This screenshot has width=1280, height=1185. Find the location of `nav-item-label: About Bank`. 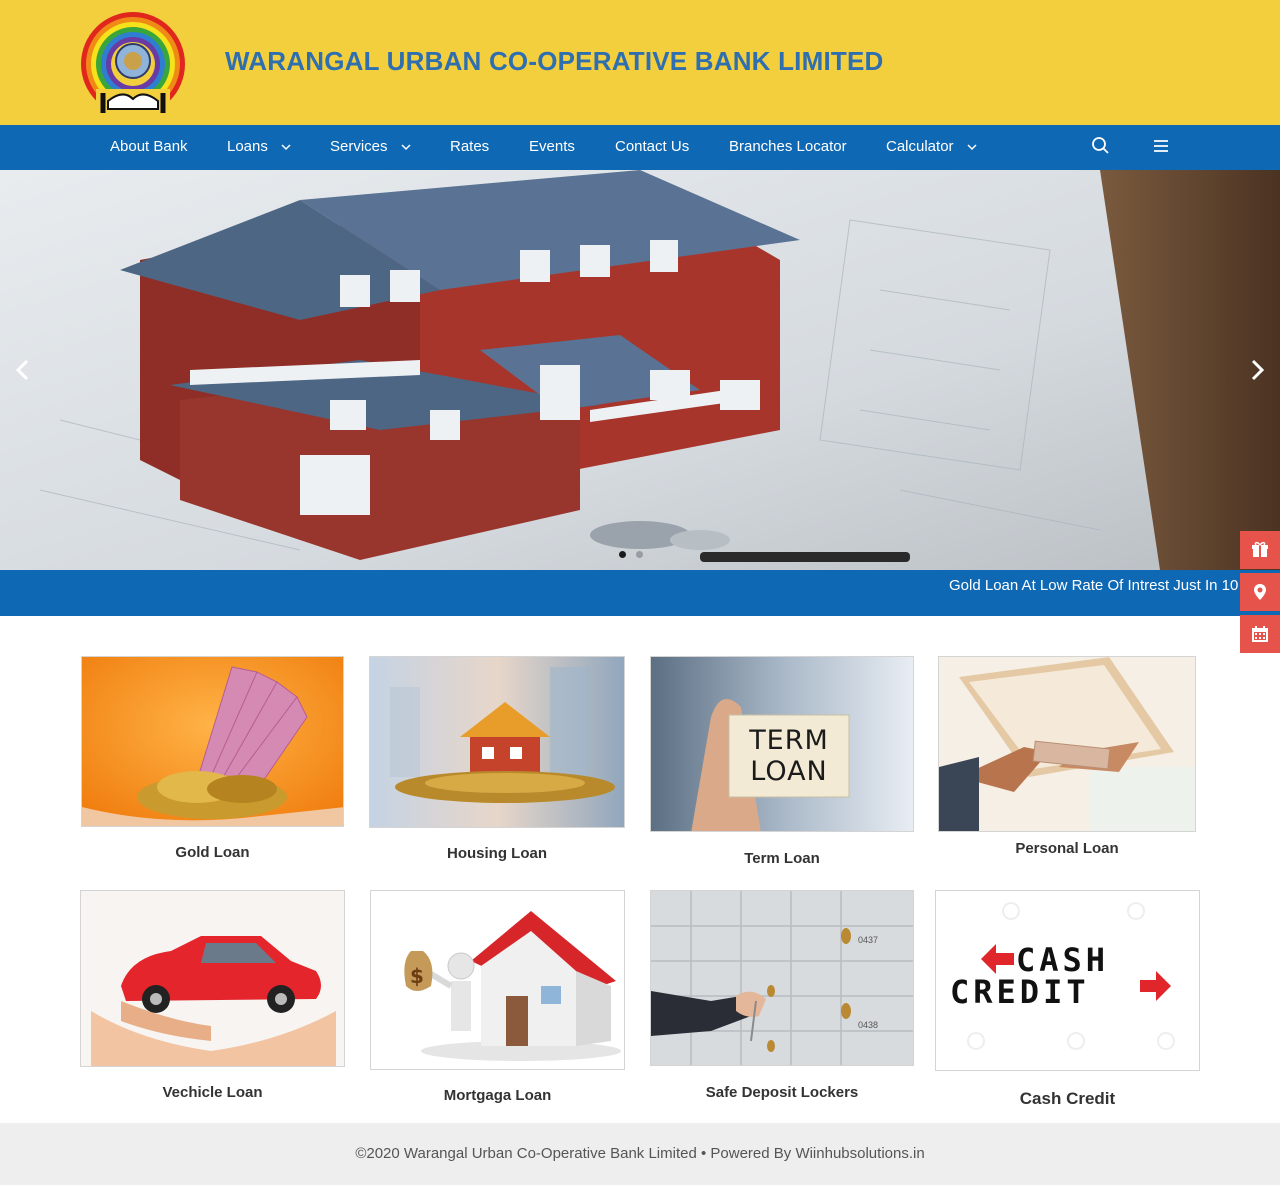

nav-item-label: About Bank is located at coordinates (149, 146).